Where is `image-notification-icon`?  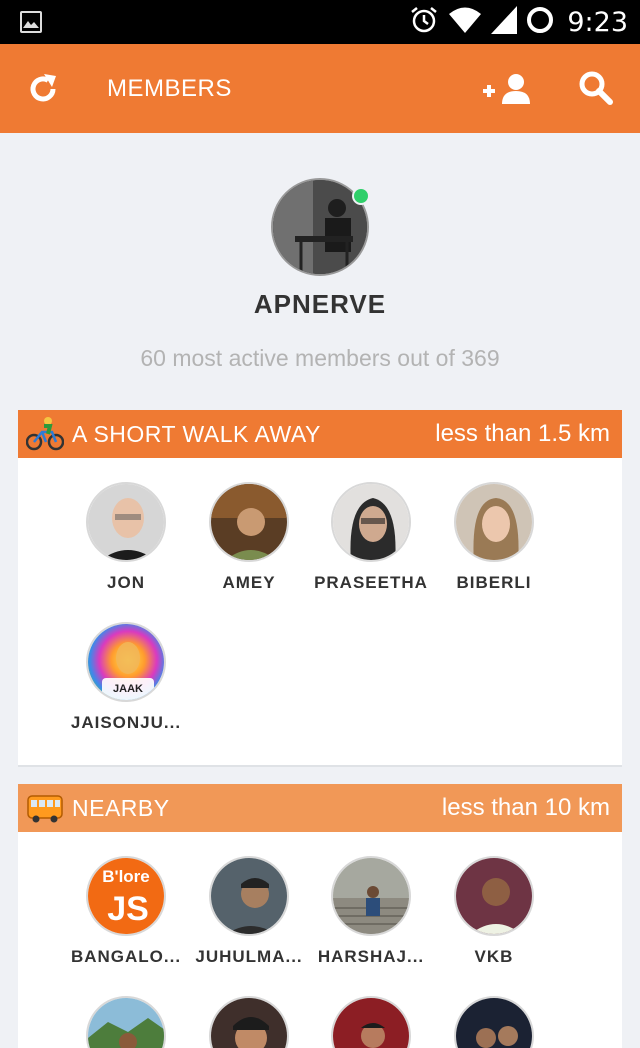
image-notification-icon is located at coordinates (31, 22).